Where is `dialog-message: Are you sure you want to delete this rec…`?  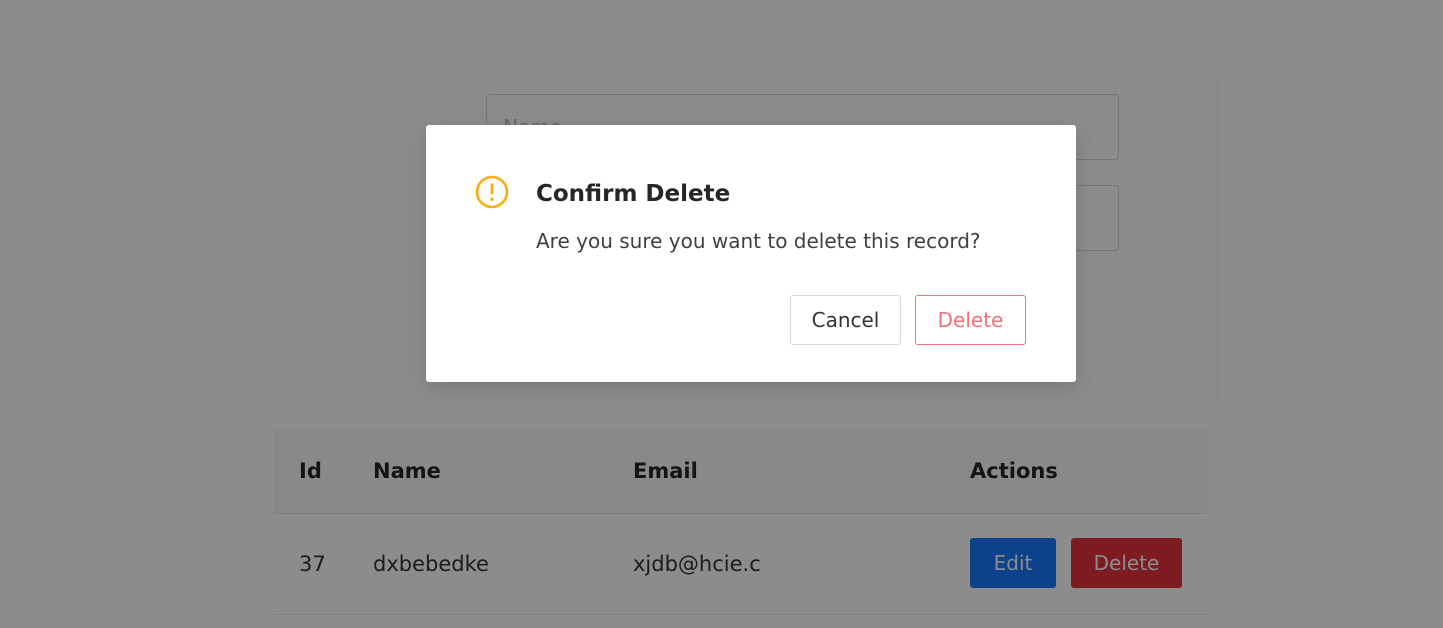 dialog-message: Are you sure you want to delete this rec… is located at coordinates (758, 241).